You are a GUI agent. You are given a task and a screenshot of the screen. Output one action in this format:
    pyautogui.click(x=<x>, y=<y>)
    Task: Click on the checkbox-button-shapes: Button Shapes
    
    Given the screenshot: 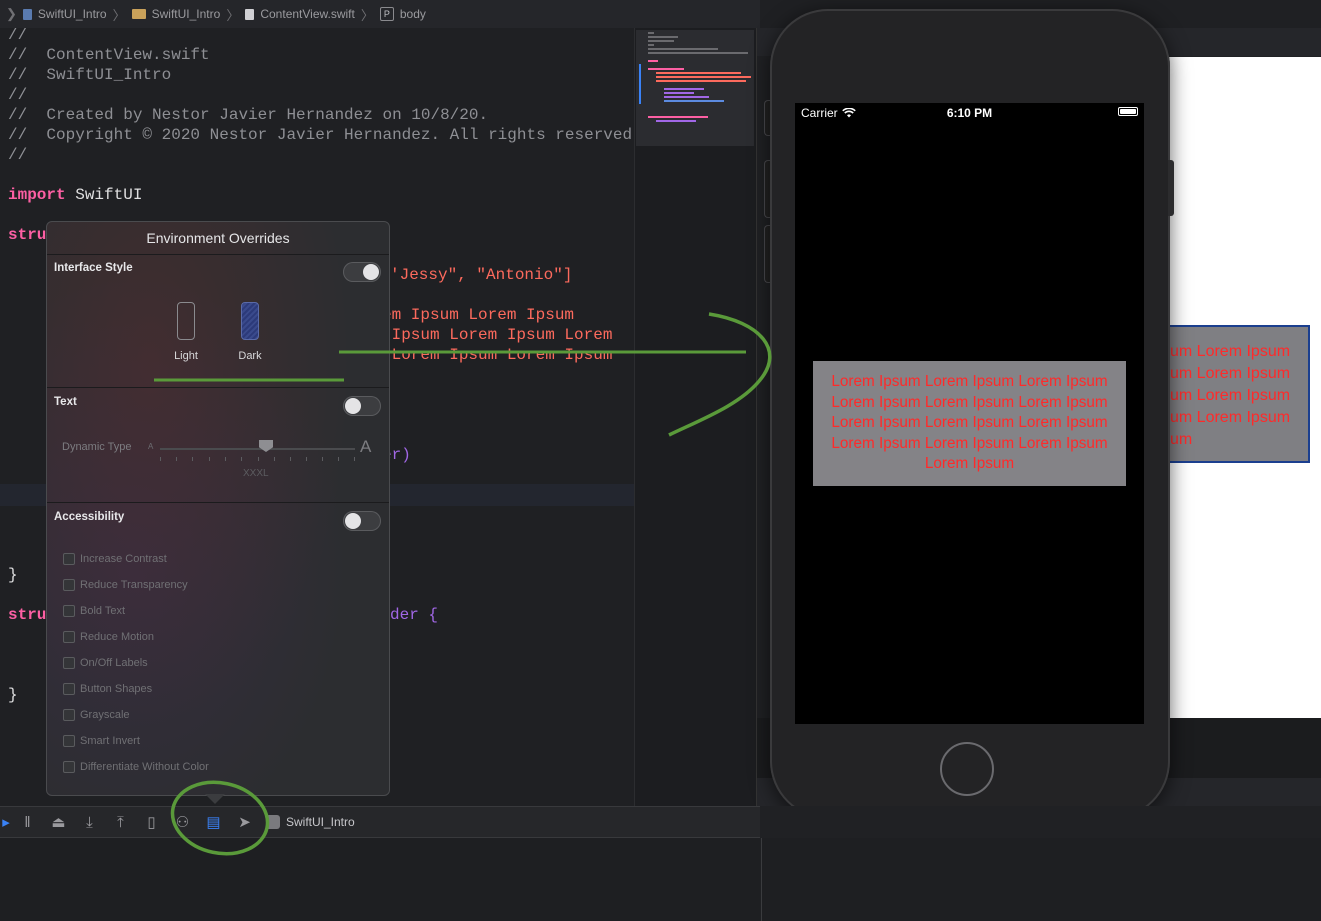 What is the action you would take?
    pyautogui.click(x=107, y=689)
    